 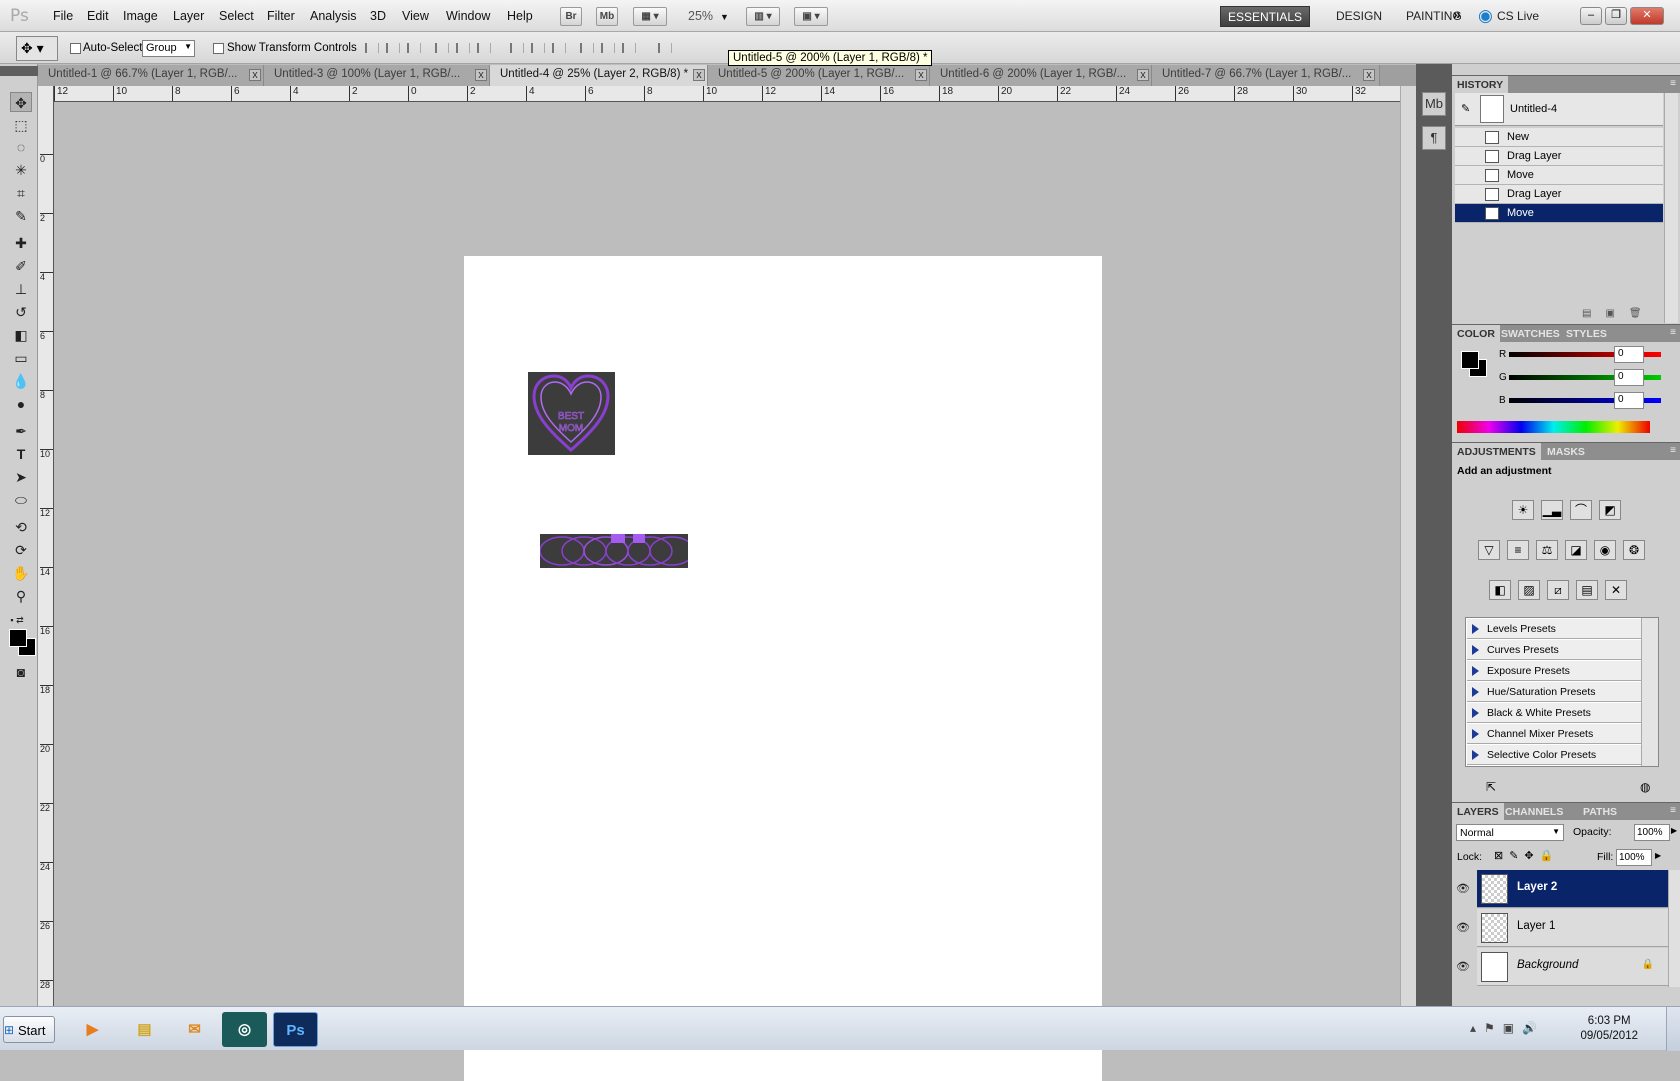 What do you see at coordinates (599, 75) in the screenshot?
I see `tab-untitled-4: Untitled-4 @ 25% (Layer 2, RGB/8) *` at bounding box center [599, 75].